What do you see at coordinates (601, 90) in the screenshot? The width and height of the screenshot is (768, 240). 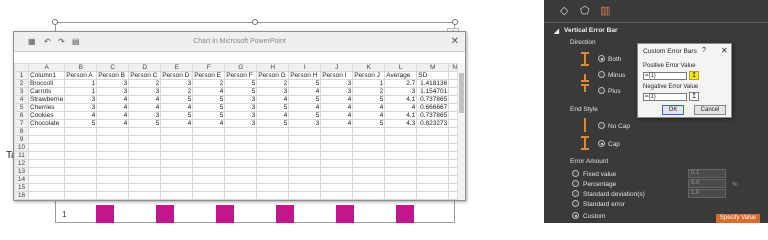 I see `direction-plus-radio` at bounding box center [601, 90].